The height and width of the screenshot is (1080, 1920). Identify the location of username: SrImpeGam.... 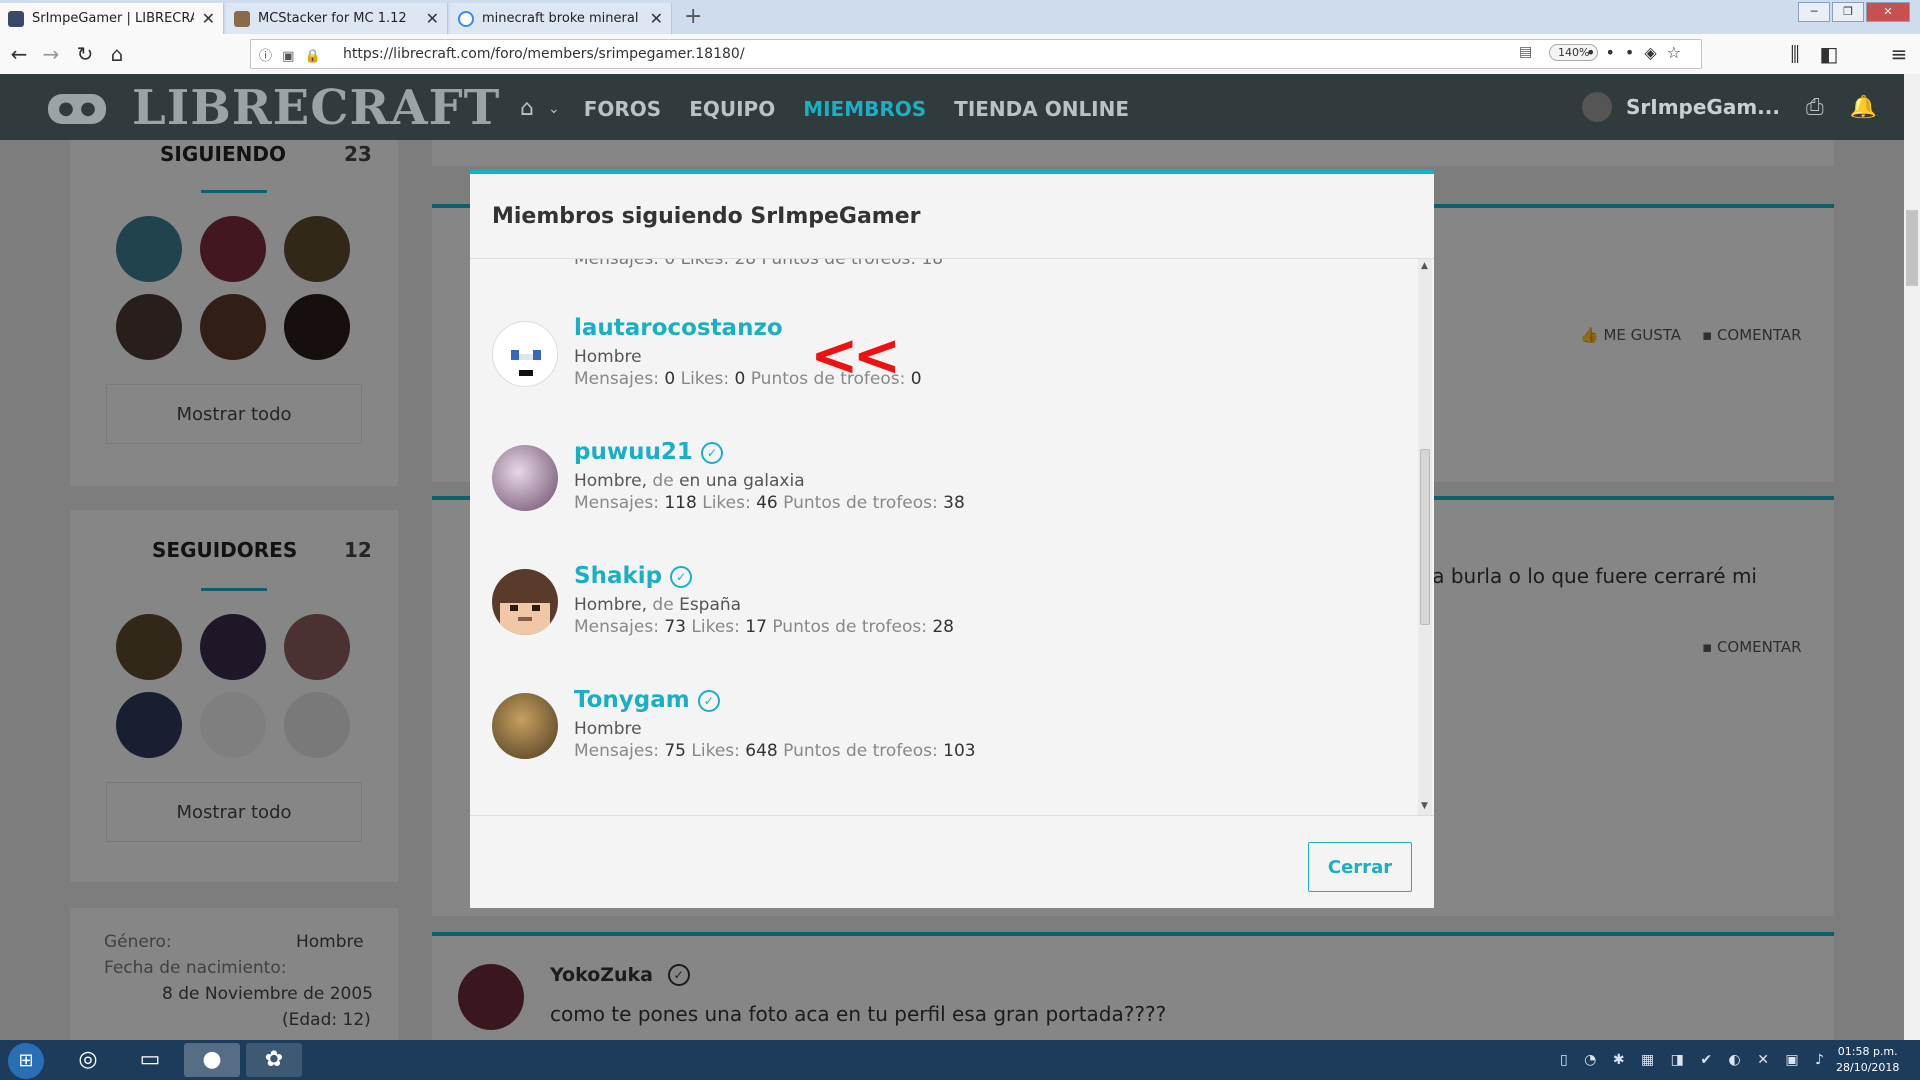
(1703, 107).